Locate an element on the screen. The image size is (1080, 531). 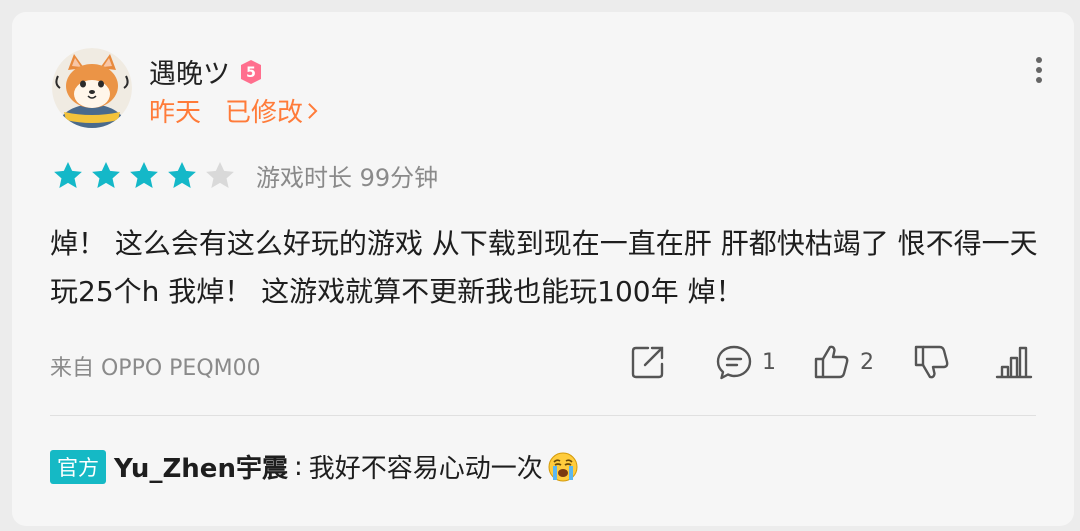
edited-link: 已修改 is located at coordinates (271, 110).